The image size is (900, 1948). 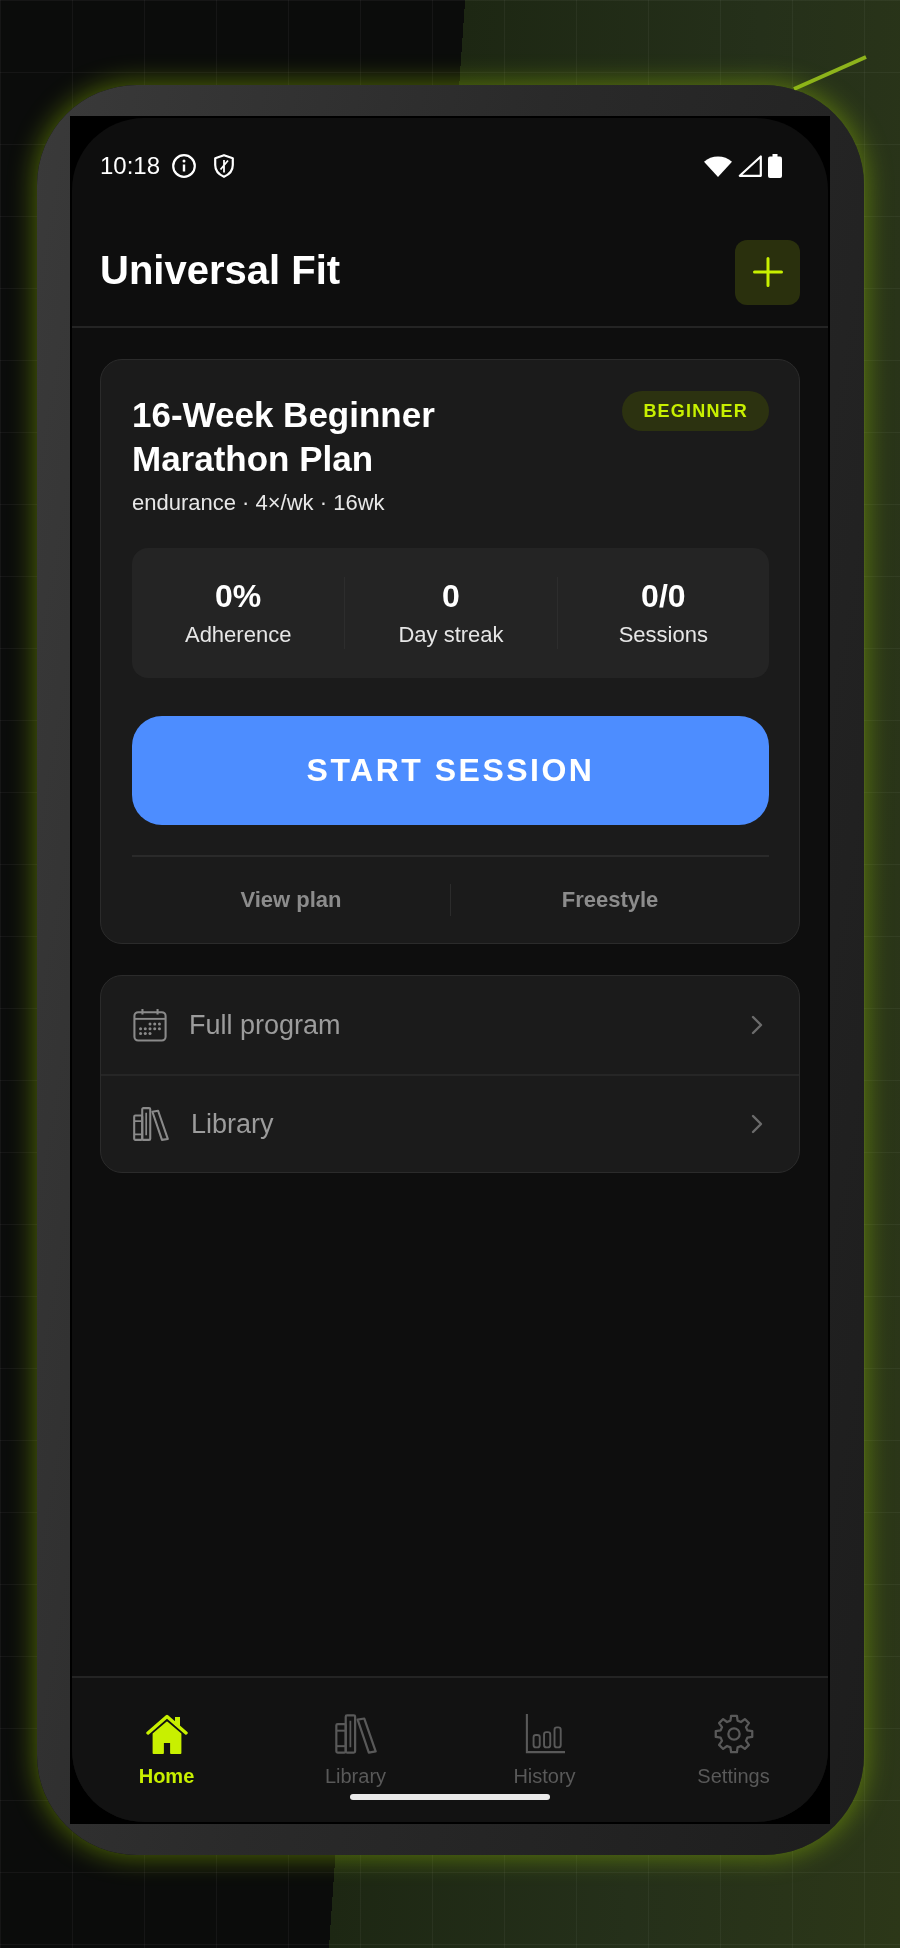 What do you see at coordinates (450, 770) in the screenshot?
I see `start-session-button: START SESSION` at bounding box center [450, 770].